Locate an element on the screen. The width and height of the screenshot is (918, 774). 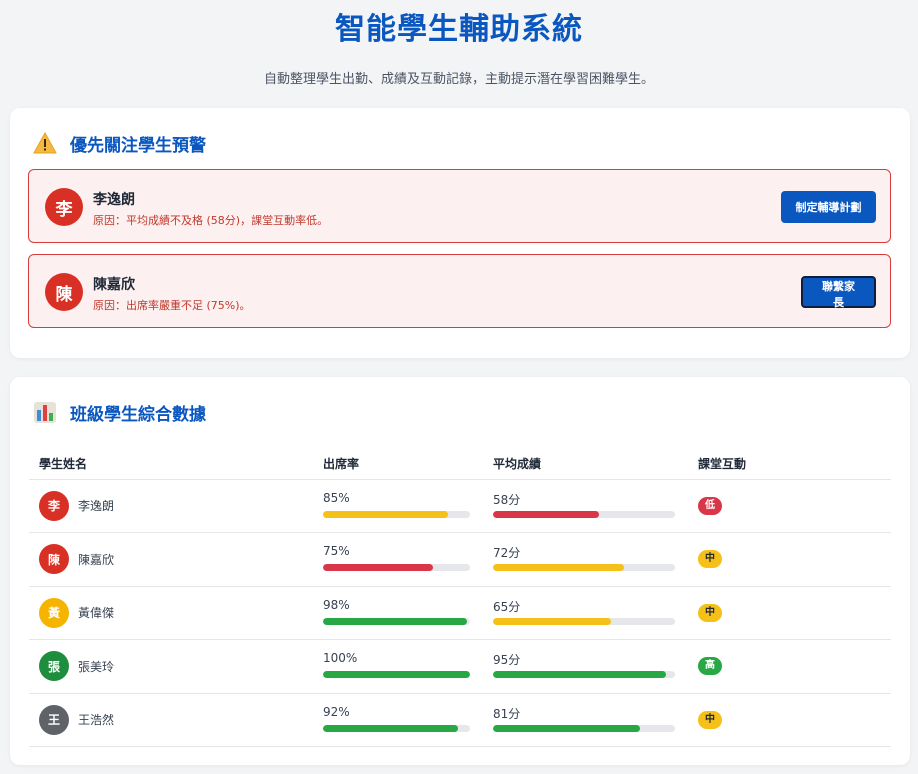
cell-score: 58分 is located at coordinates (585, 506).